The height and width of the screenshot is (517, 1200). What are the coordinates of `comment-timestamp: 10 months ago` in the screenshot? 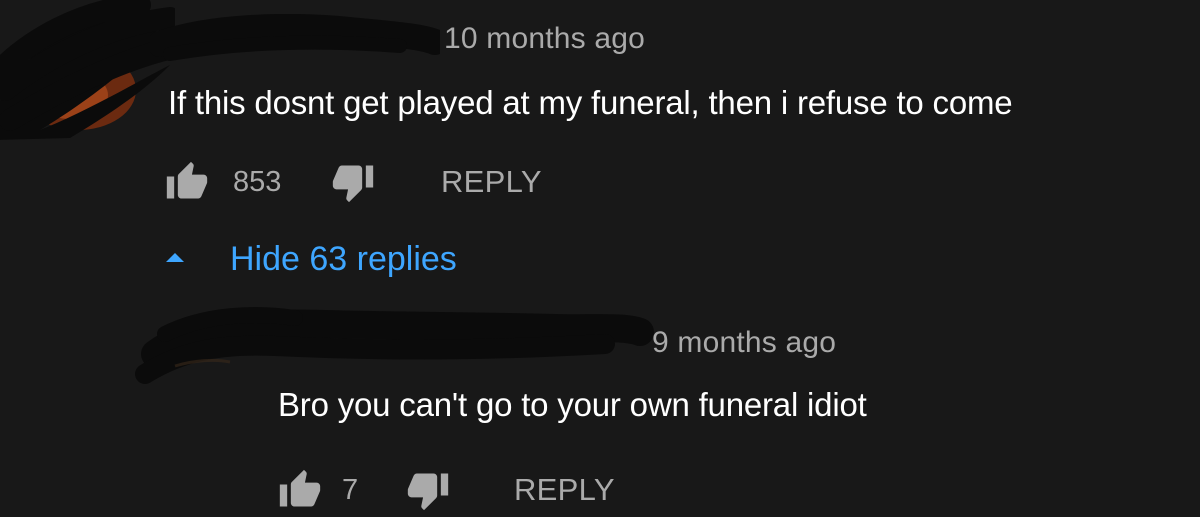 It's located at (544, 39).